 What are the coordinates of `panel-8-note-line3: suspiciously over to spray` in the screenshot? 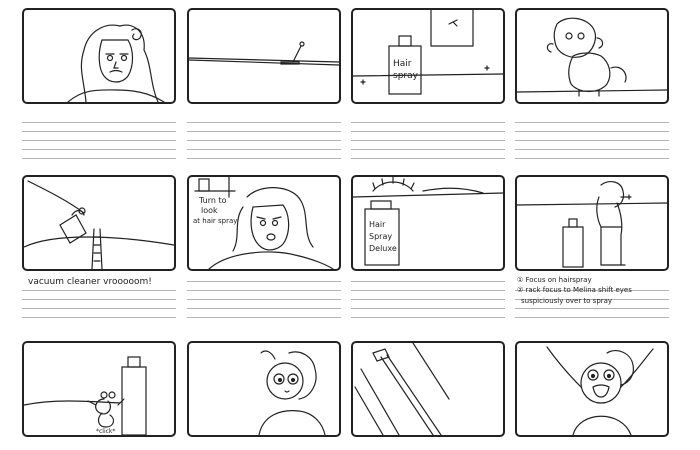 It's located at (567, 301).